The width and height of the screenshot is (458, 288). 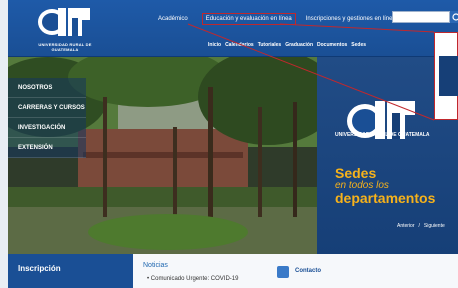 I want to click on magnified-callout-content, so click(x=448, y=76).